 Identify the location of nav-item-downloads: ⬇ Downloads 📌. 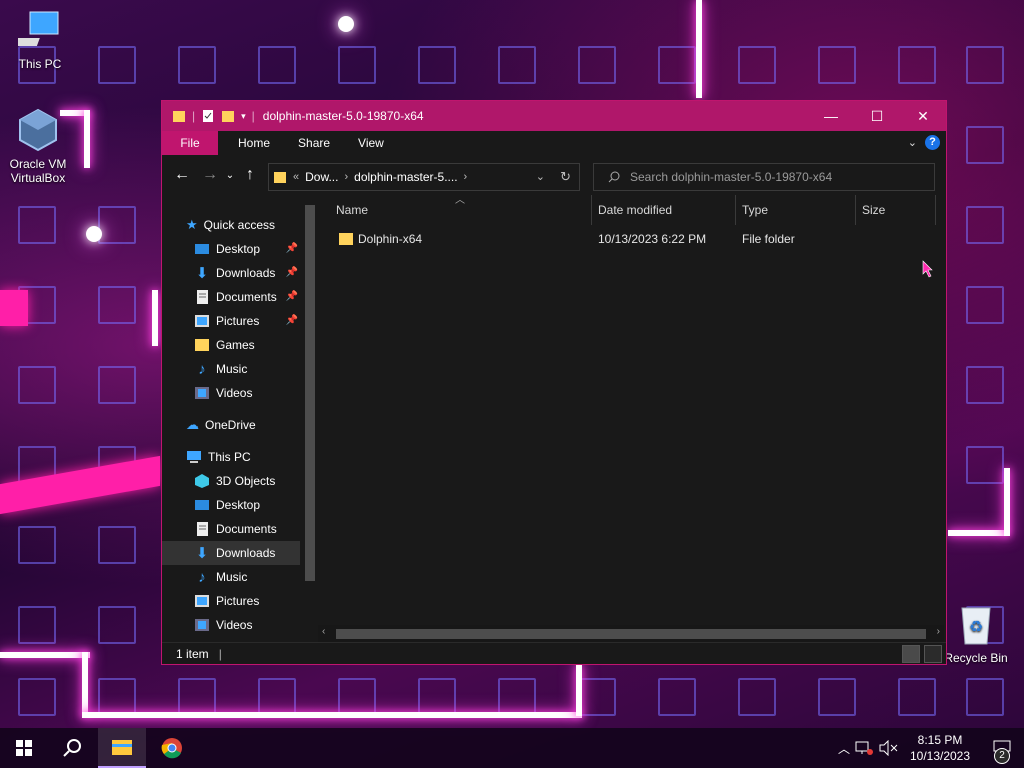
(231, 273).